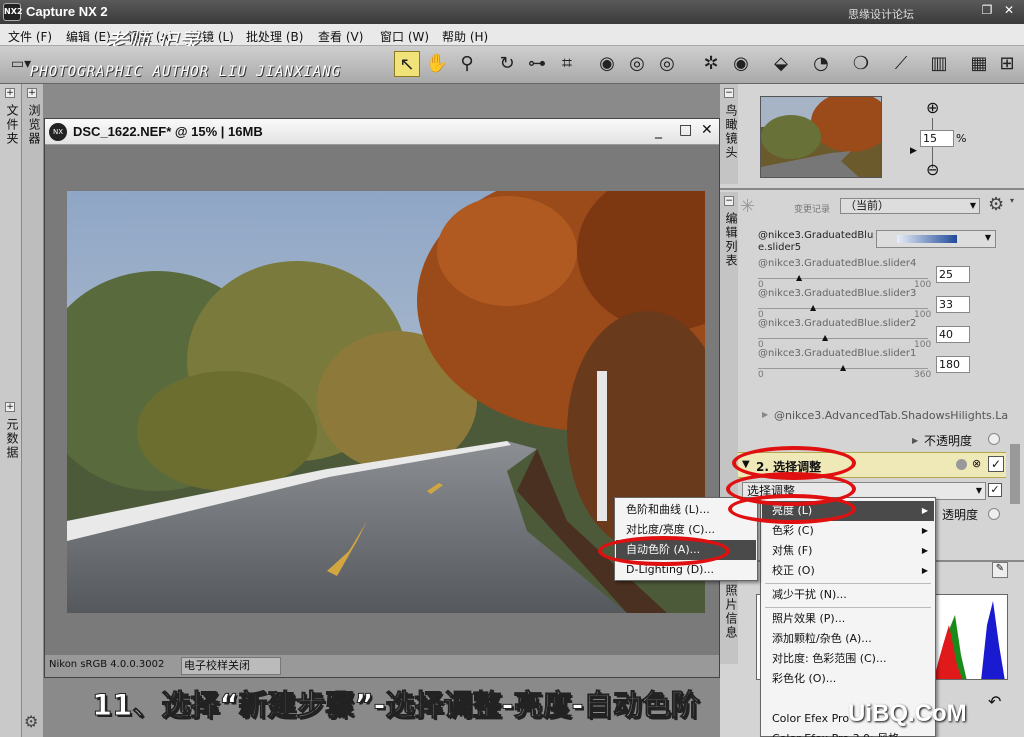  What do you see at coordinates (729, 134) in the screenshot?
I see `birdseye-tab: − 鸟瞰镜头` at bounding box center [729, 134].